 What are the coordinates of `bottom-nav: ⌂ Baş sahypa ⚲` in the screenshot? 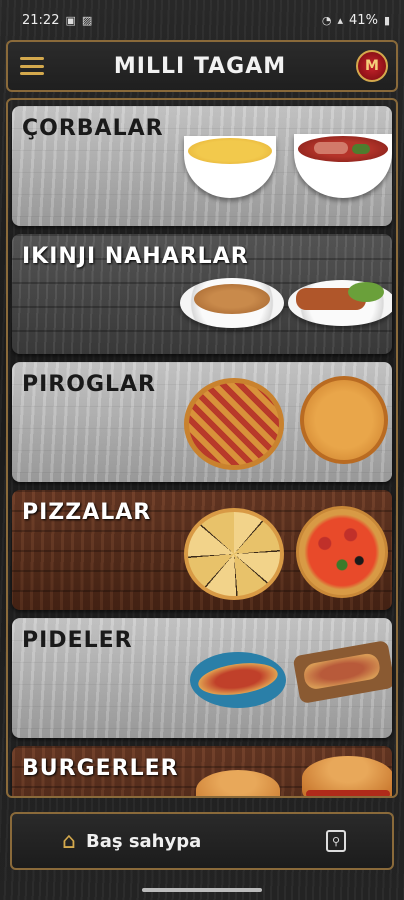 It's located at (202, 841).